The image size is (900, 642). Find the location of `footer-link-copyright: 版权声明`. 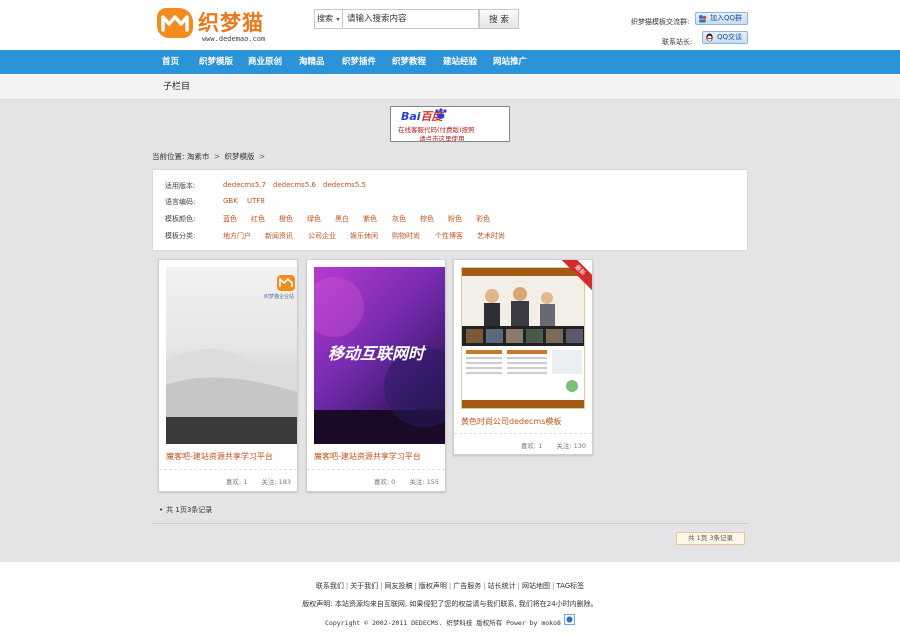

footer-link-copyright: 版权声明 is located at coordinates (433, 586).